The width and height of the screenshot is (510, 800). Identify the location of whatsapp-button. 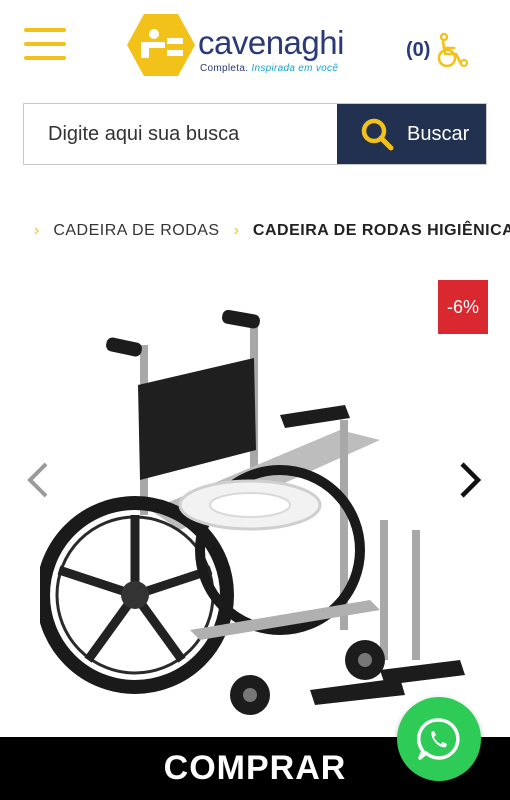
(439, 739).